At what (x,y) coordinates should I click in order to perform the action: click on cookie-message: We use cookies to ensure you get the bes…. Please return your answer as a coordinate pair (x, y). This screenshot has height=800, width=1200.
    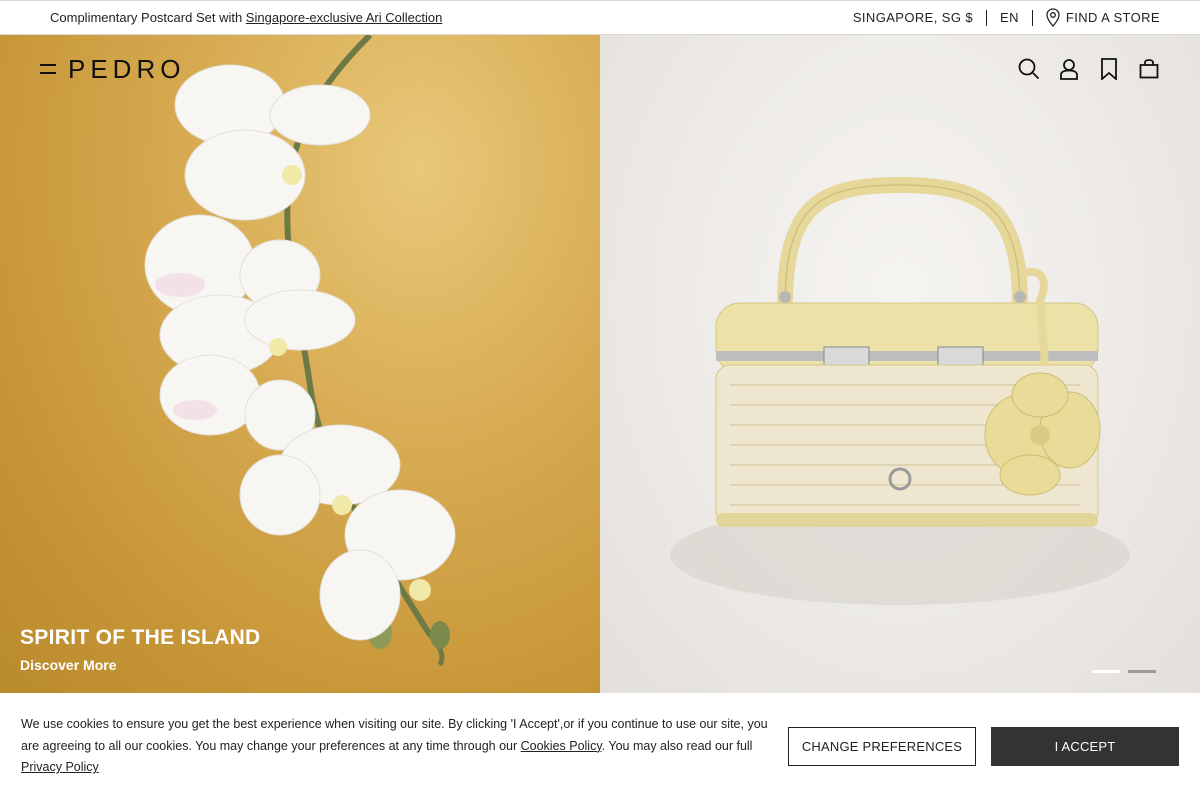
    Looking at the image, I should click on (401, 746).